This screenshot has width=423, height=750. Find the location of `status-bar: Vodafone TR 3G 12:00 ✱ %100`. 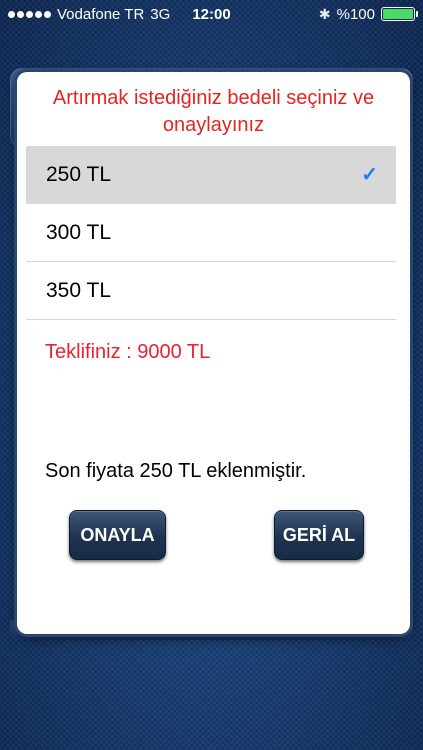

status-bar: Vodafone TR 3G 12:00 ✱ %100 is located at coordinates (211, 14).